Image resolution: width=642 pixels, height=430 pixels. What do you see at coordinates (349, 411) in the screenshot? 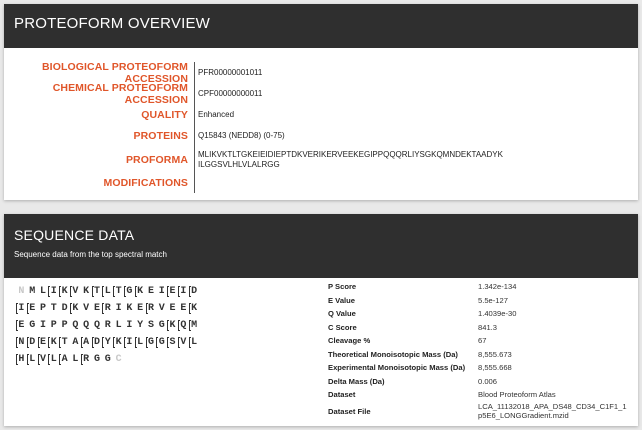
I see `stat-label: Dataset File` at bounding box center [349, 411].